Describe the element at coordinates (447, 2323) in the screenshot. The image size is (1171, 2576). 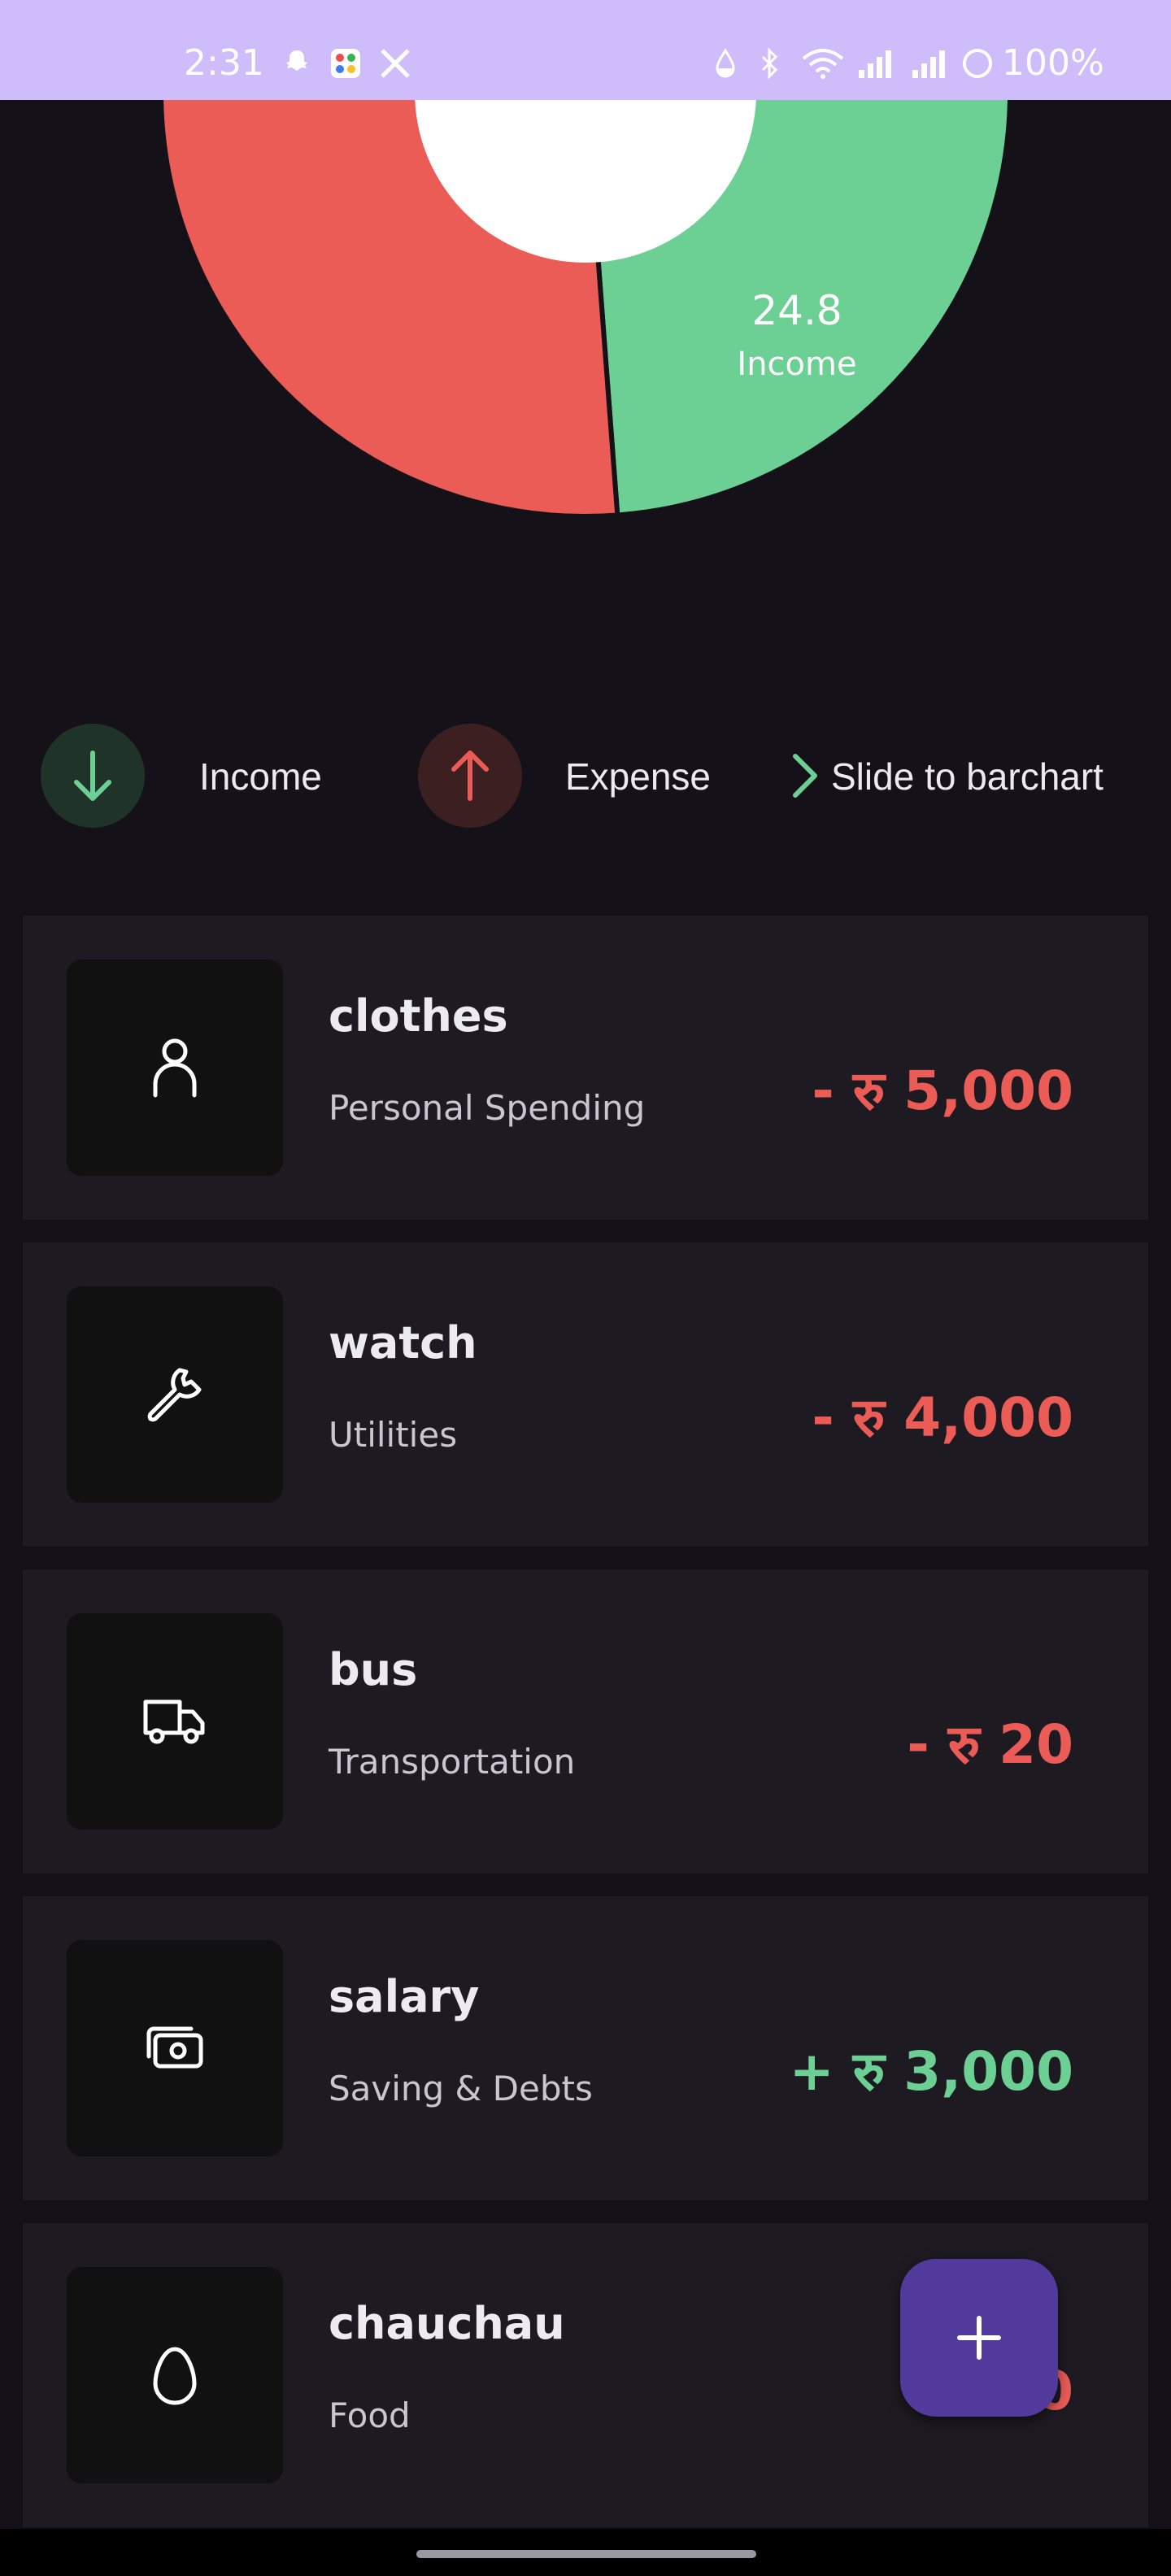
I see `transaction-title: chauchau` at that location.